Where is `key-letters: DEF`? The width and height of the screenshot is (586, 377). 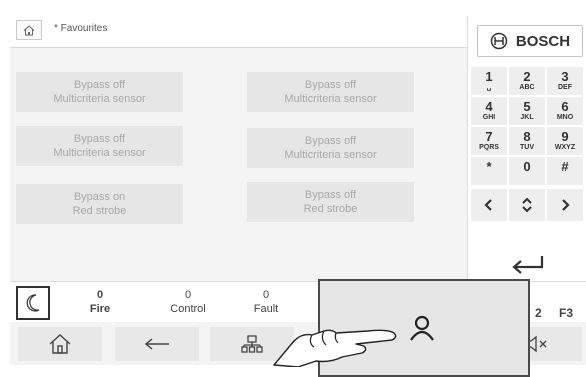
key-letters: DEF is located at coordinates (565, 87).